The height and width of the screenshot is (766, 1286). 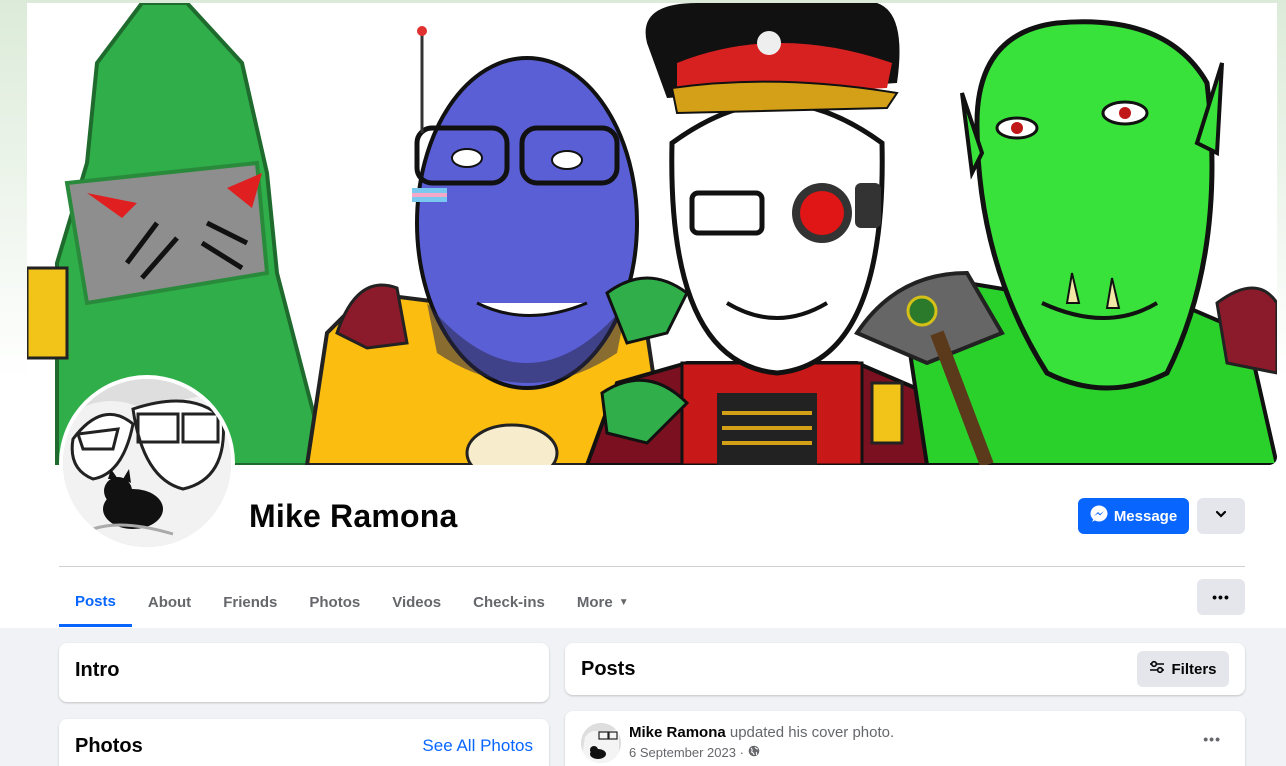 I want to click on tab-label: Posts, so click(x=95, y=601).